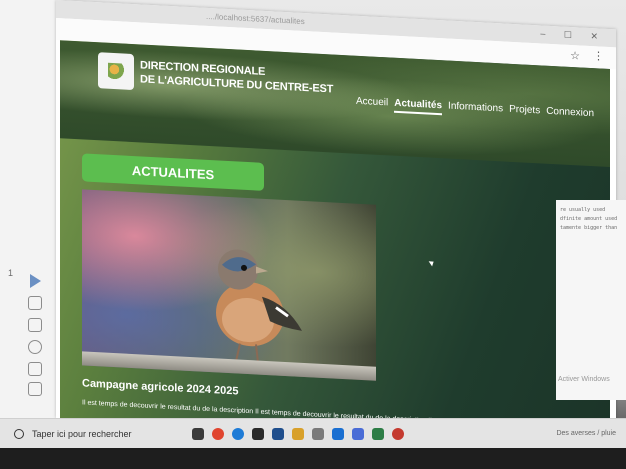  Describe the element at coordinates (255, 19) in the screenshot. I see `address-text: ..../localhost:5637/actualites` at that location.